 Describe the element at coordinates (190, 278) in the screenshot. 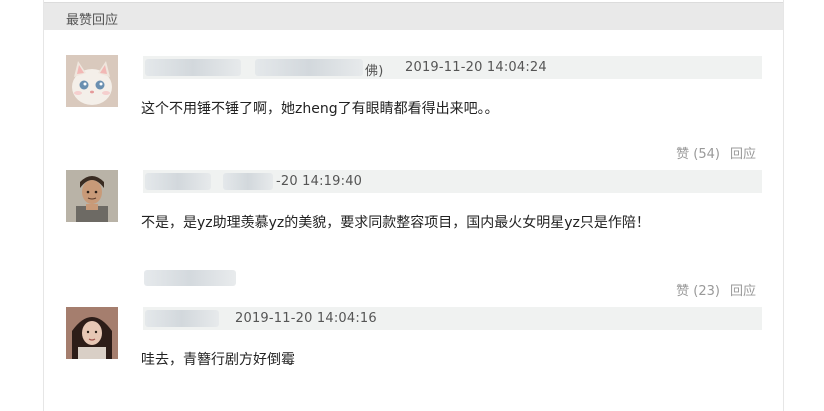

I see `blurred-text` at that location.